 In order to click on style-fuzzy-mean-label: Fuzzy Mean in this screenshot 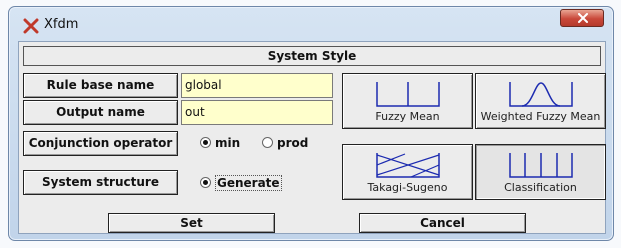, I will do `click(407, 116)`.